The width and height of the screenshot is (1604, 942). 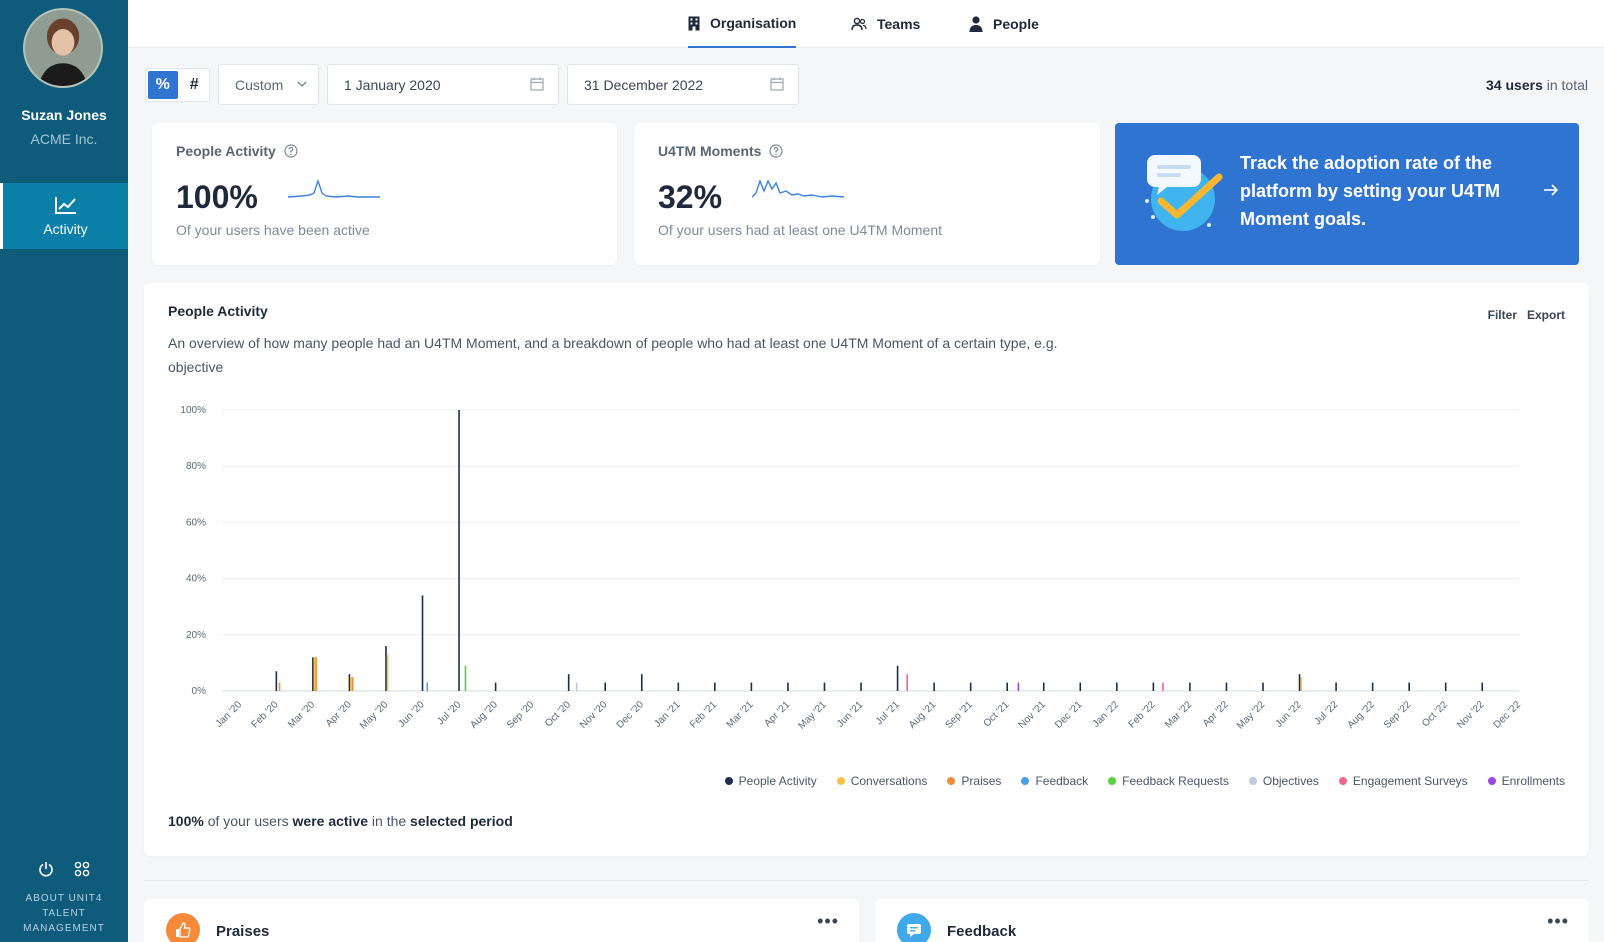 What do you see at coordinates (196, 635) in the screenshot?
I see `y-tick-label: 20%` at bounding box center [196, 635].